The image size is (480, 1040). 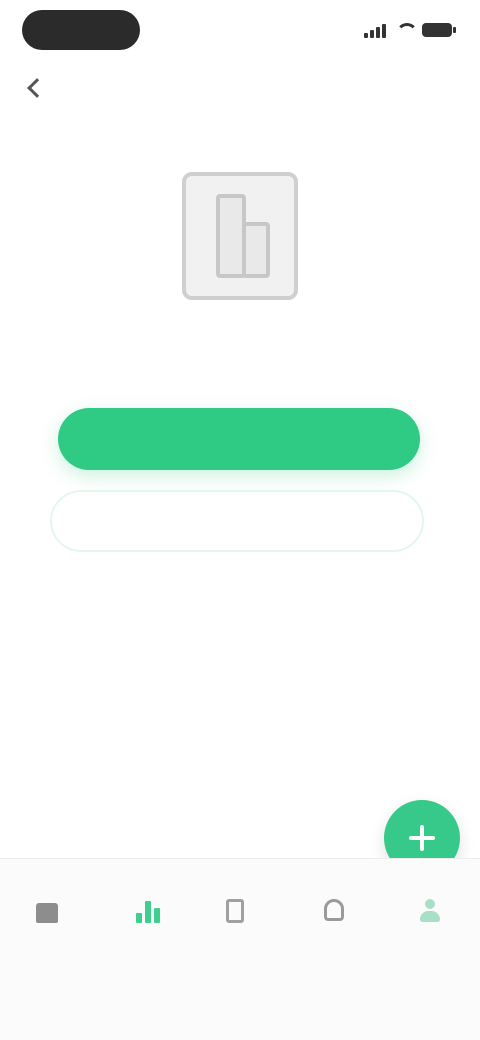 What do you see at coordinates (430, 911) in the screenshot?
I see `user-icon` at bounding box center [430, 911].